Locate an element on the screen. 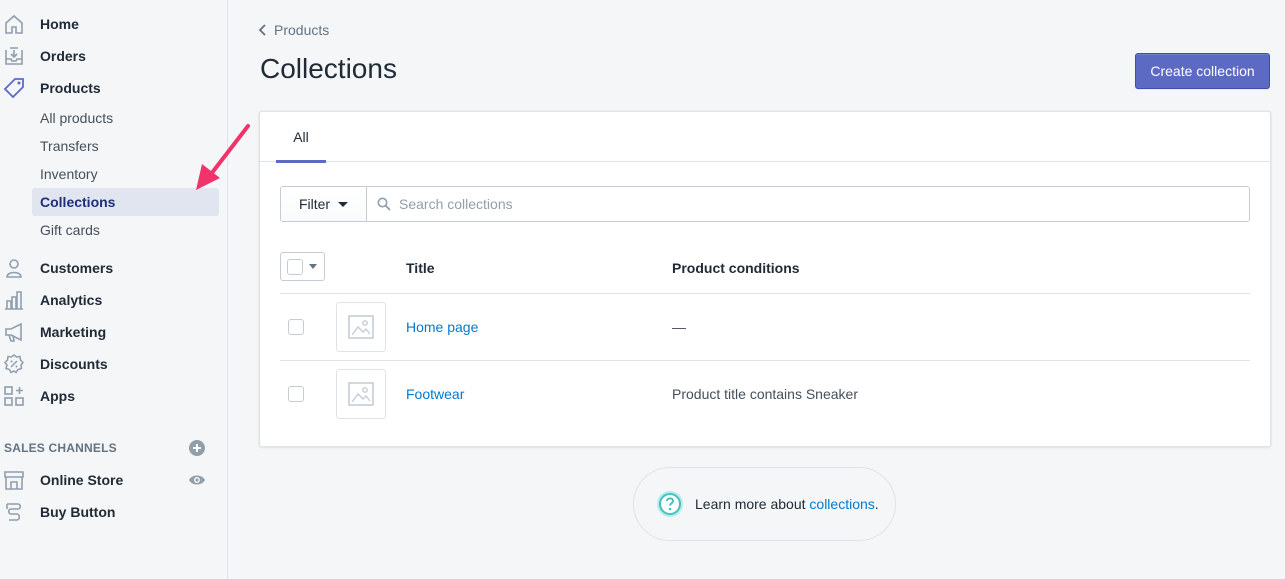 This screenshot has width=1285, height=579. marketing-icon is located at coordinates (13, 332).